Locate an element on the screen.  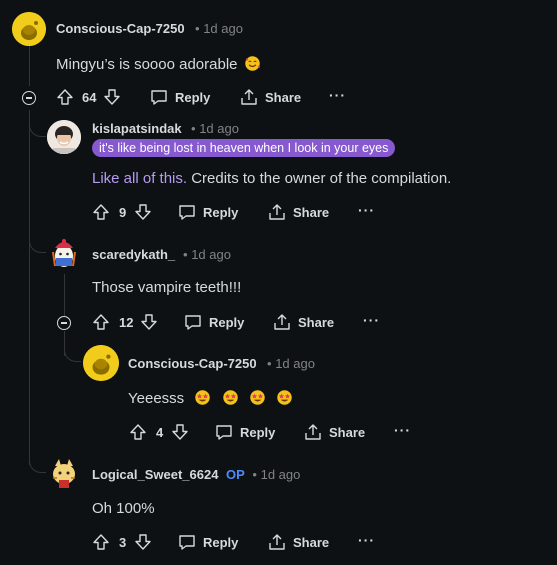
thread-line-root is located at coordinates (29, 65).